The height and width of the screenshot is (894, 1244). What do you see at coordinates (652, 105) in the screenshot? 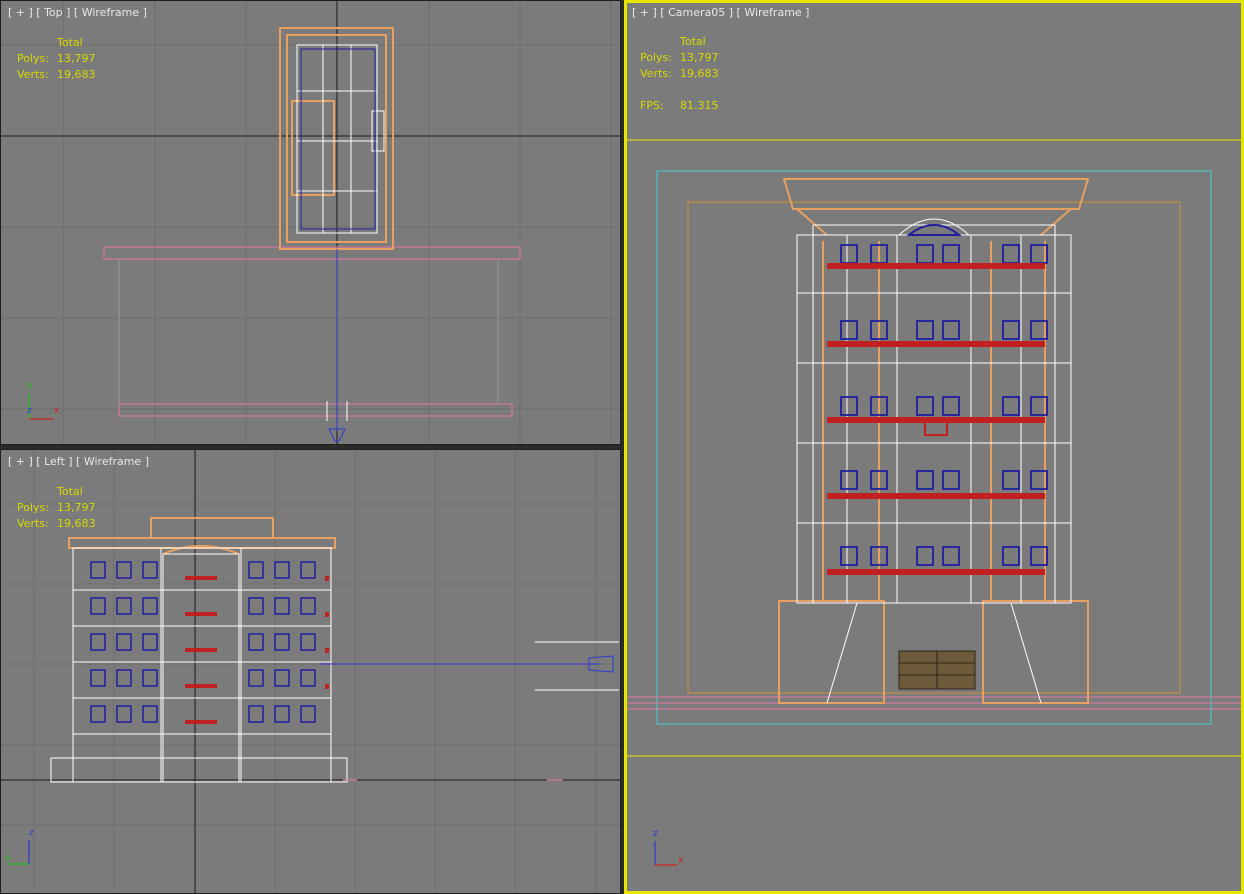
I see `fps-label: FPS:` at bounding box center [652, 105].